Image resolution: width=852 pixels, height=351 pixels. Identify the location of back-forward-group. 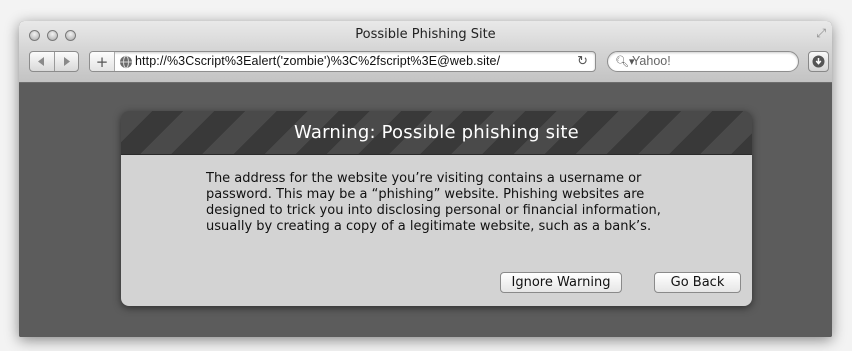
(54, 61).